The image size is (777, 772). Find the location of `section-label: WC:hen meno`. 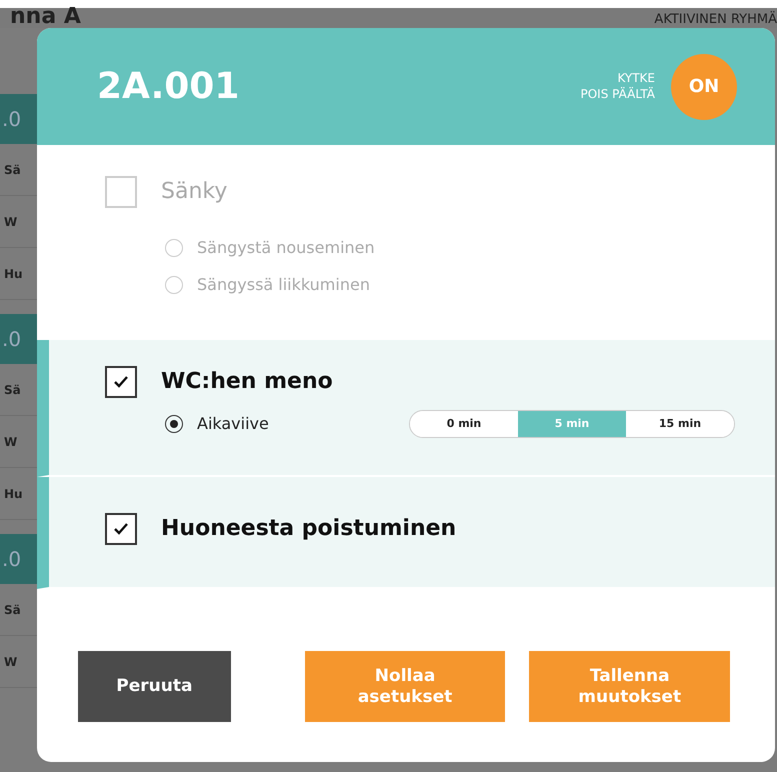

section-label: WC:hen meno is located at coordinates (247, 382).